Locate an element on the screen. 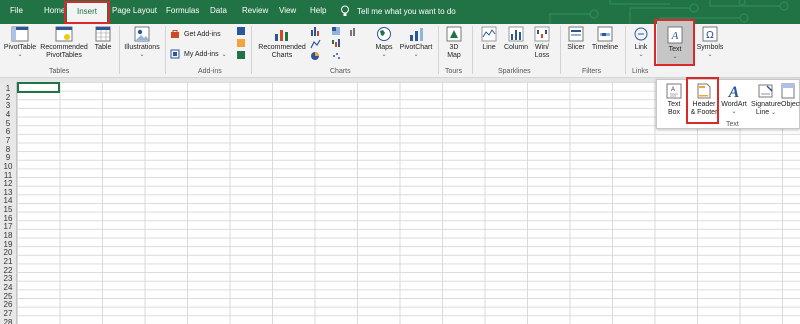 The width and height of the screenshot is (800, 324). chart-type-icons is located at coordinates (339, 44).